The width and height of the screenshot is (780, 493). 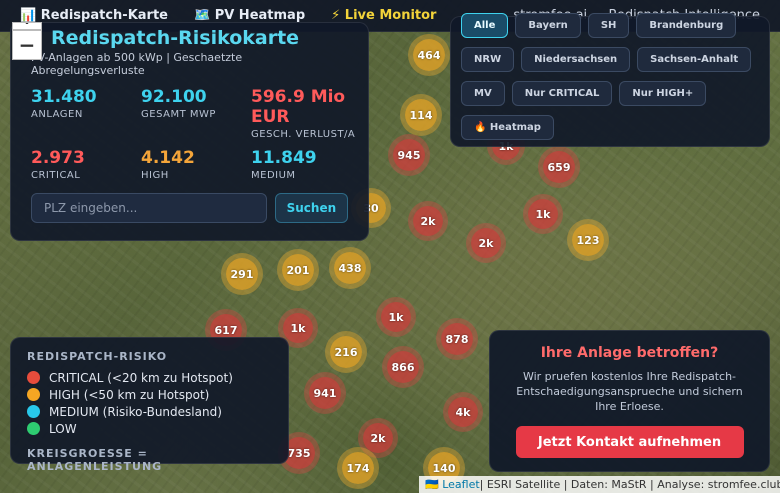 I want to click on cluster-marker: 941, so click(x=325, y=393).